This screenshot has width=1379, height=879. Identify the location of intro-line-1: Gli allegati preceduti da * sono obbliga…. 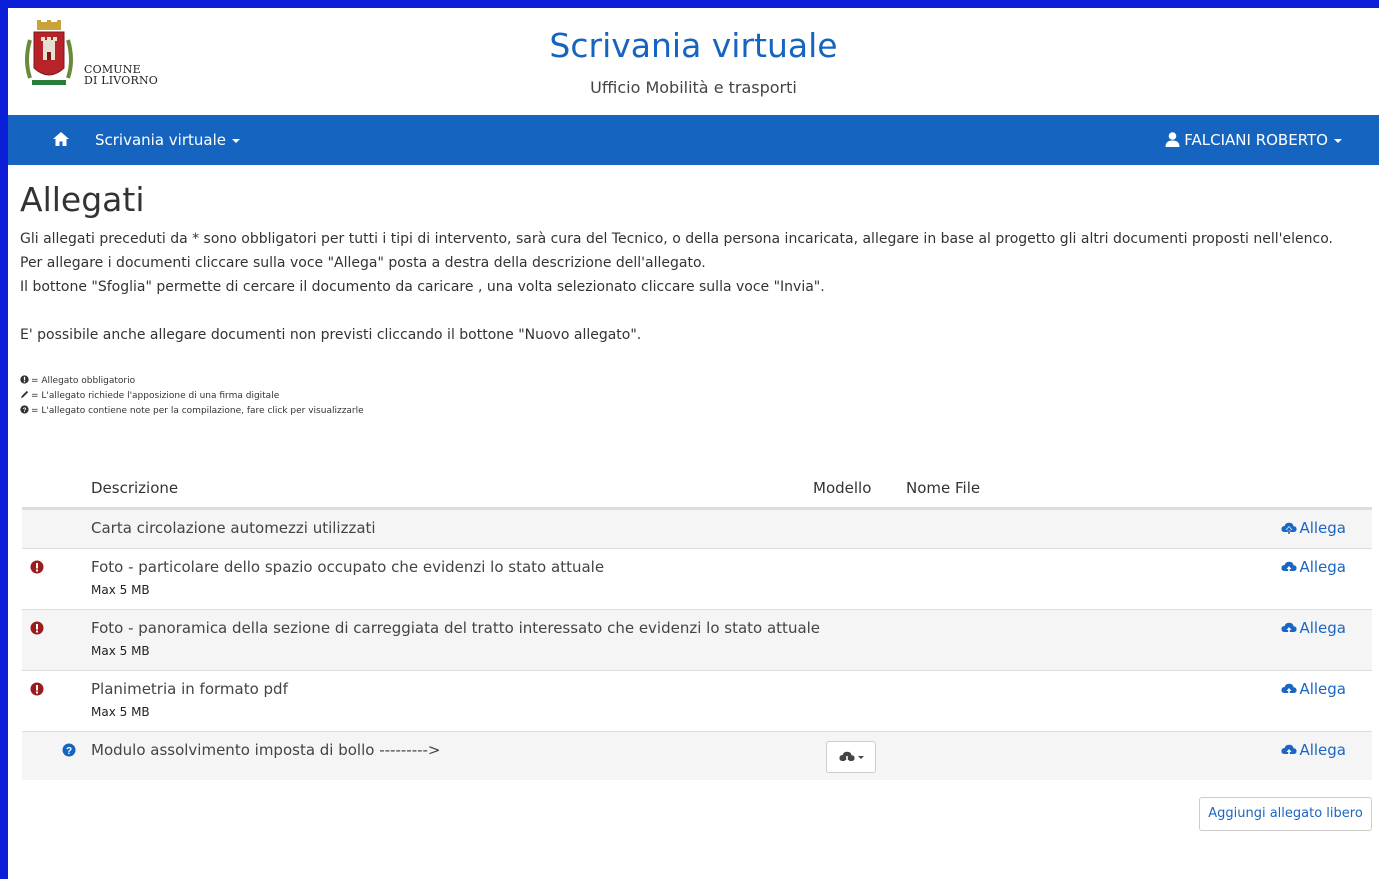
(676, 239).